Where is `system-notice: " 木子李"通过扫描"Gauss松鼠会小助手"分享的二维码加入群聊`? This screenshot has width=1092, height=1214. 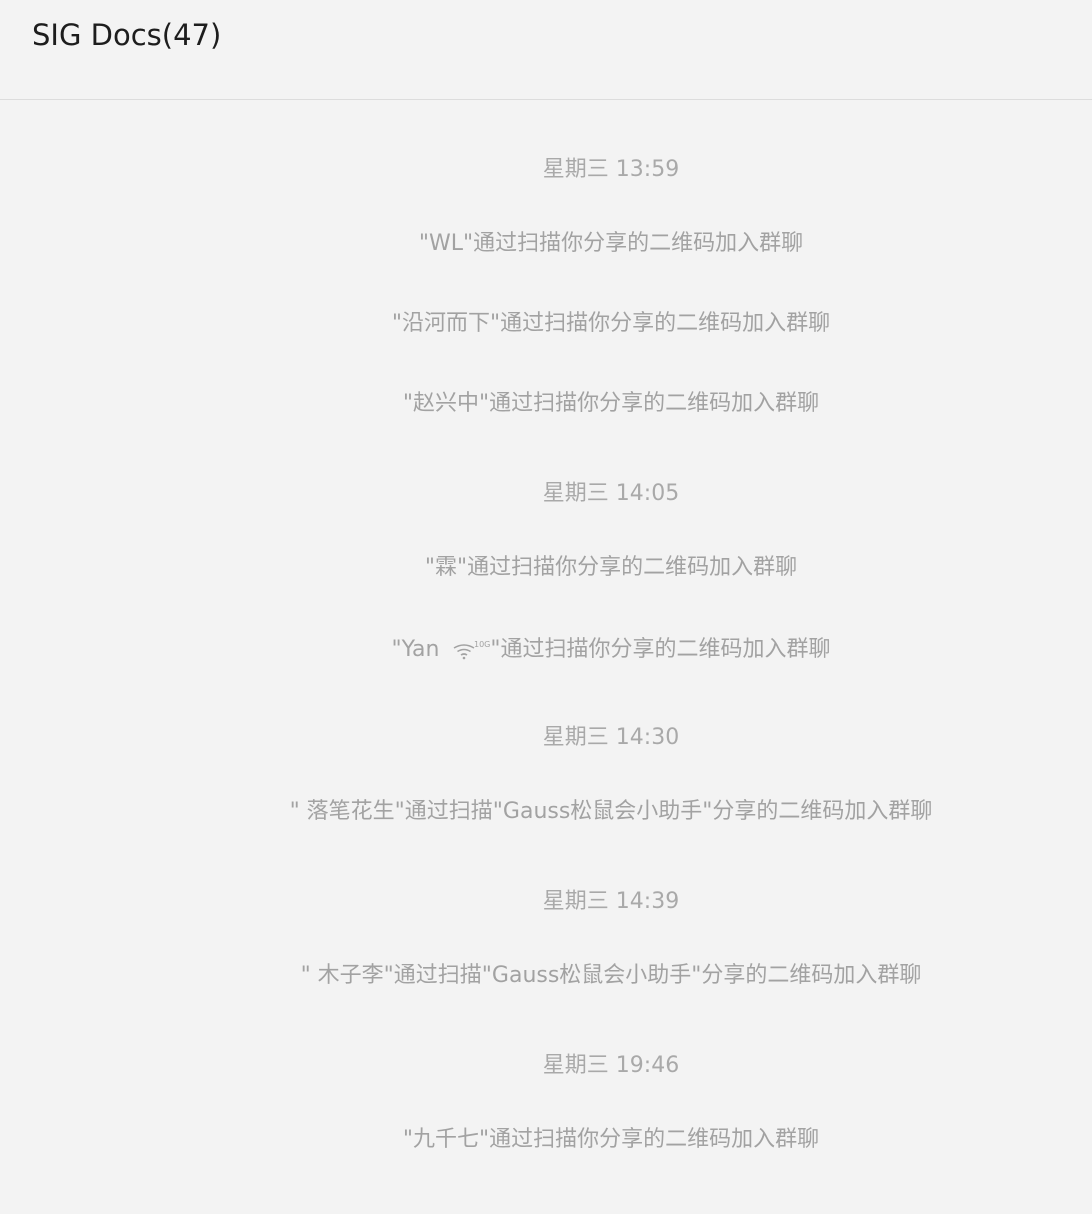
system-notice: " 木子李"通过扫描"Gauss松鼠会小助手"分享的二维码加入群聊 is located at coordinates (611, 975).